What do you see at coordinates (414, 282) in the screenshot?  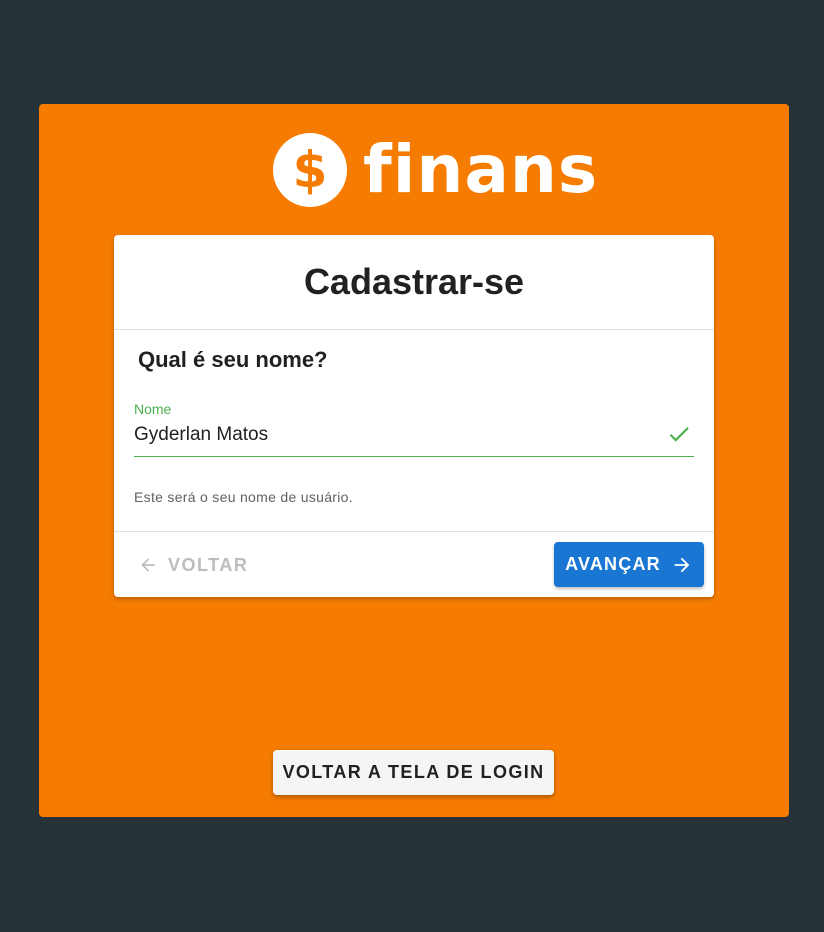 I see `card-title: Cadastrar-se` at bounding box center [414, 282].